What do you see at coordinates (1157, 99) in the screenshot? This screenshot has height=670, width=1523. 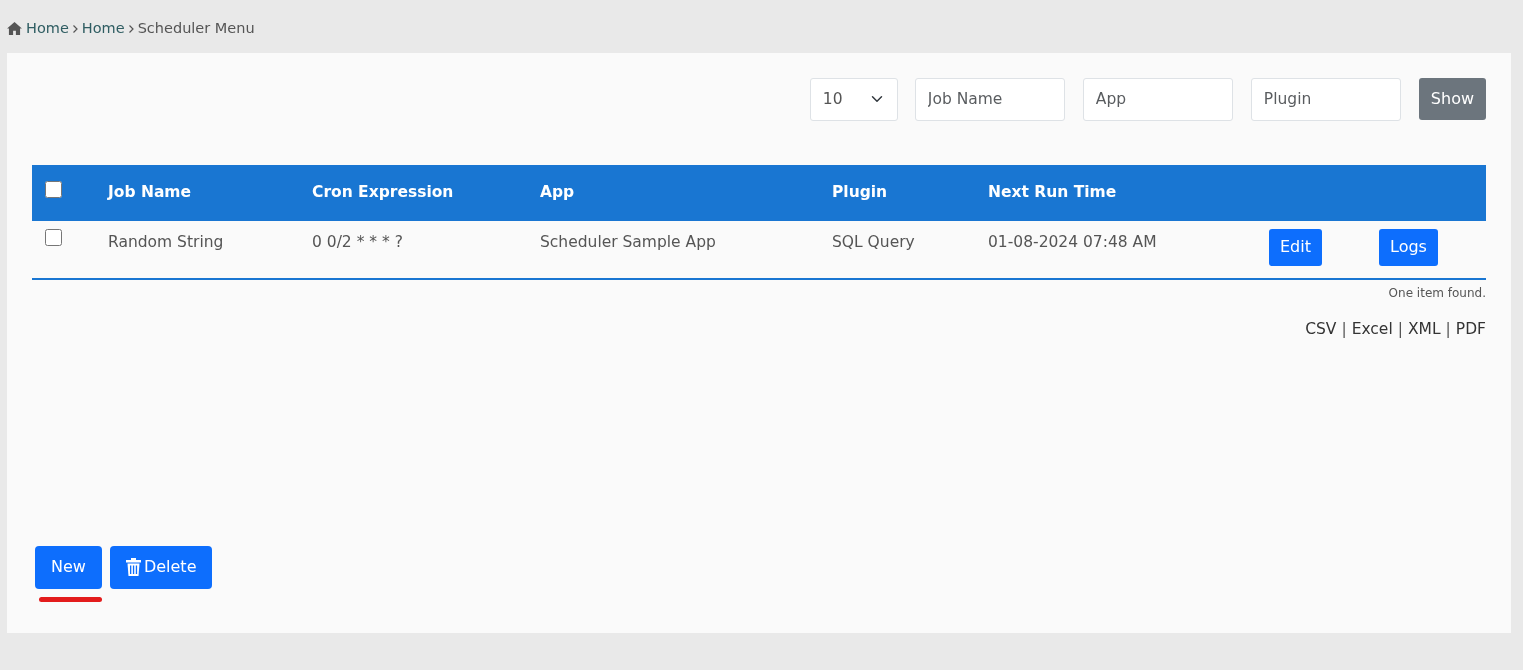 I see `filter-input: App` at bounding box center [1157, 99].